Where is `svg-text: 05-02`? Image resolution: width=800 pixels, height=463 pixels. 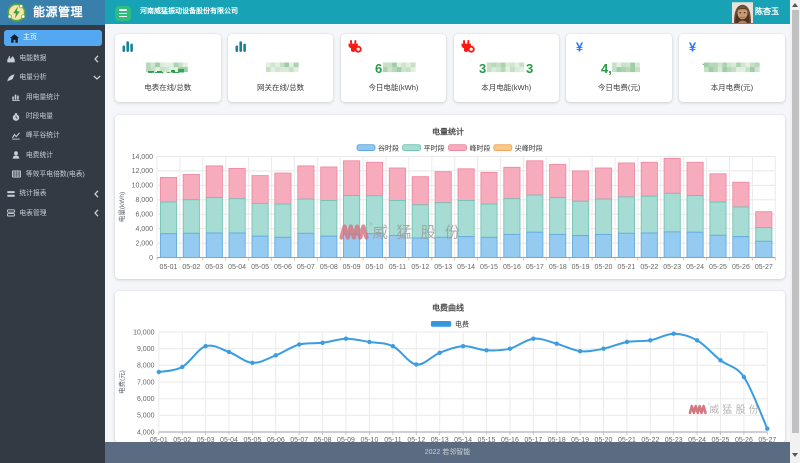
svg-text: 05-02 is located at coordinates (191, 267).